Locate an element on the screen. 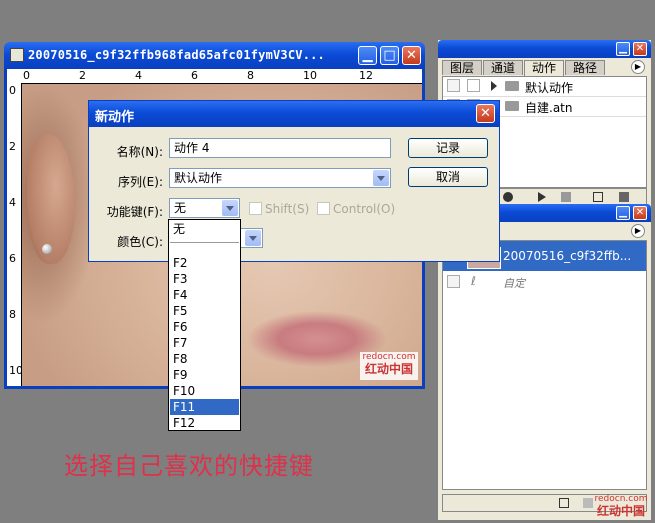 This screenshot has height=523, width=655. set-select-value: 默认动作 is located at coordinates (198, 178).